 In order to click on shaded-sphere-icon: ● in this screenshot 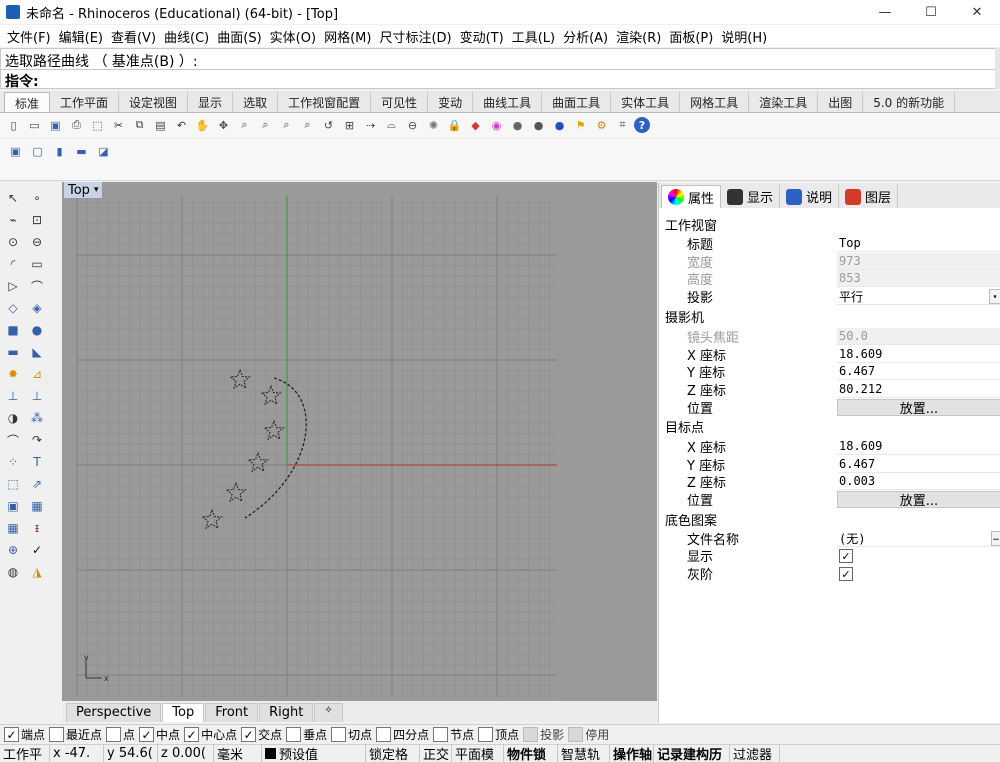, I will do `click(538, 125)`.